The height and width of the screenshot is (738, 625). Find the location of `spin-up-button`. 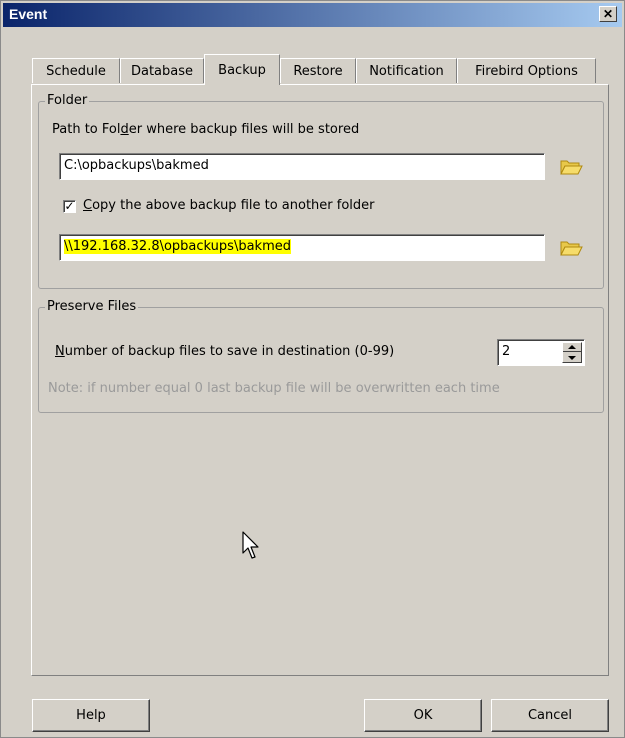

spin-up-button is located at coordinates (572, 347).